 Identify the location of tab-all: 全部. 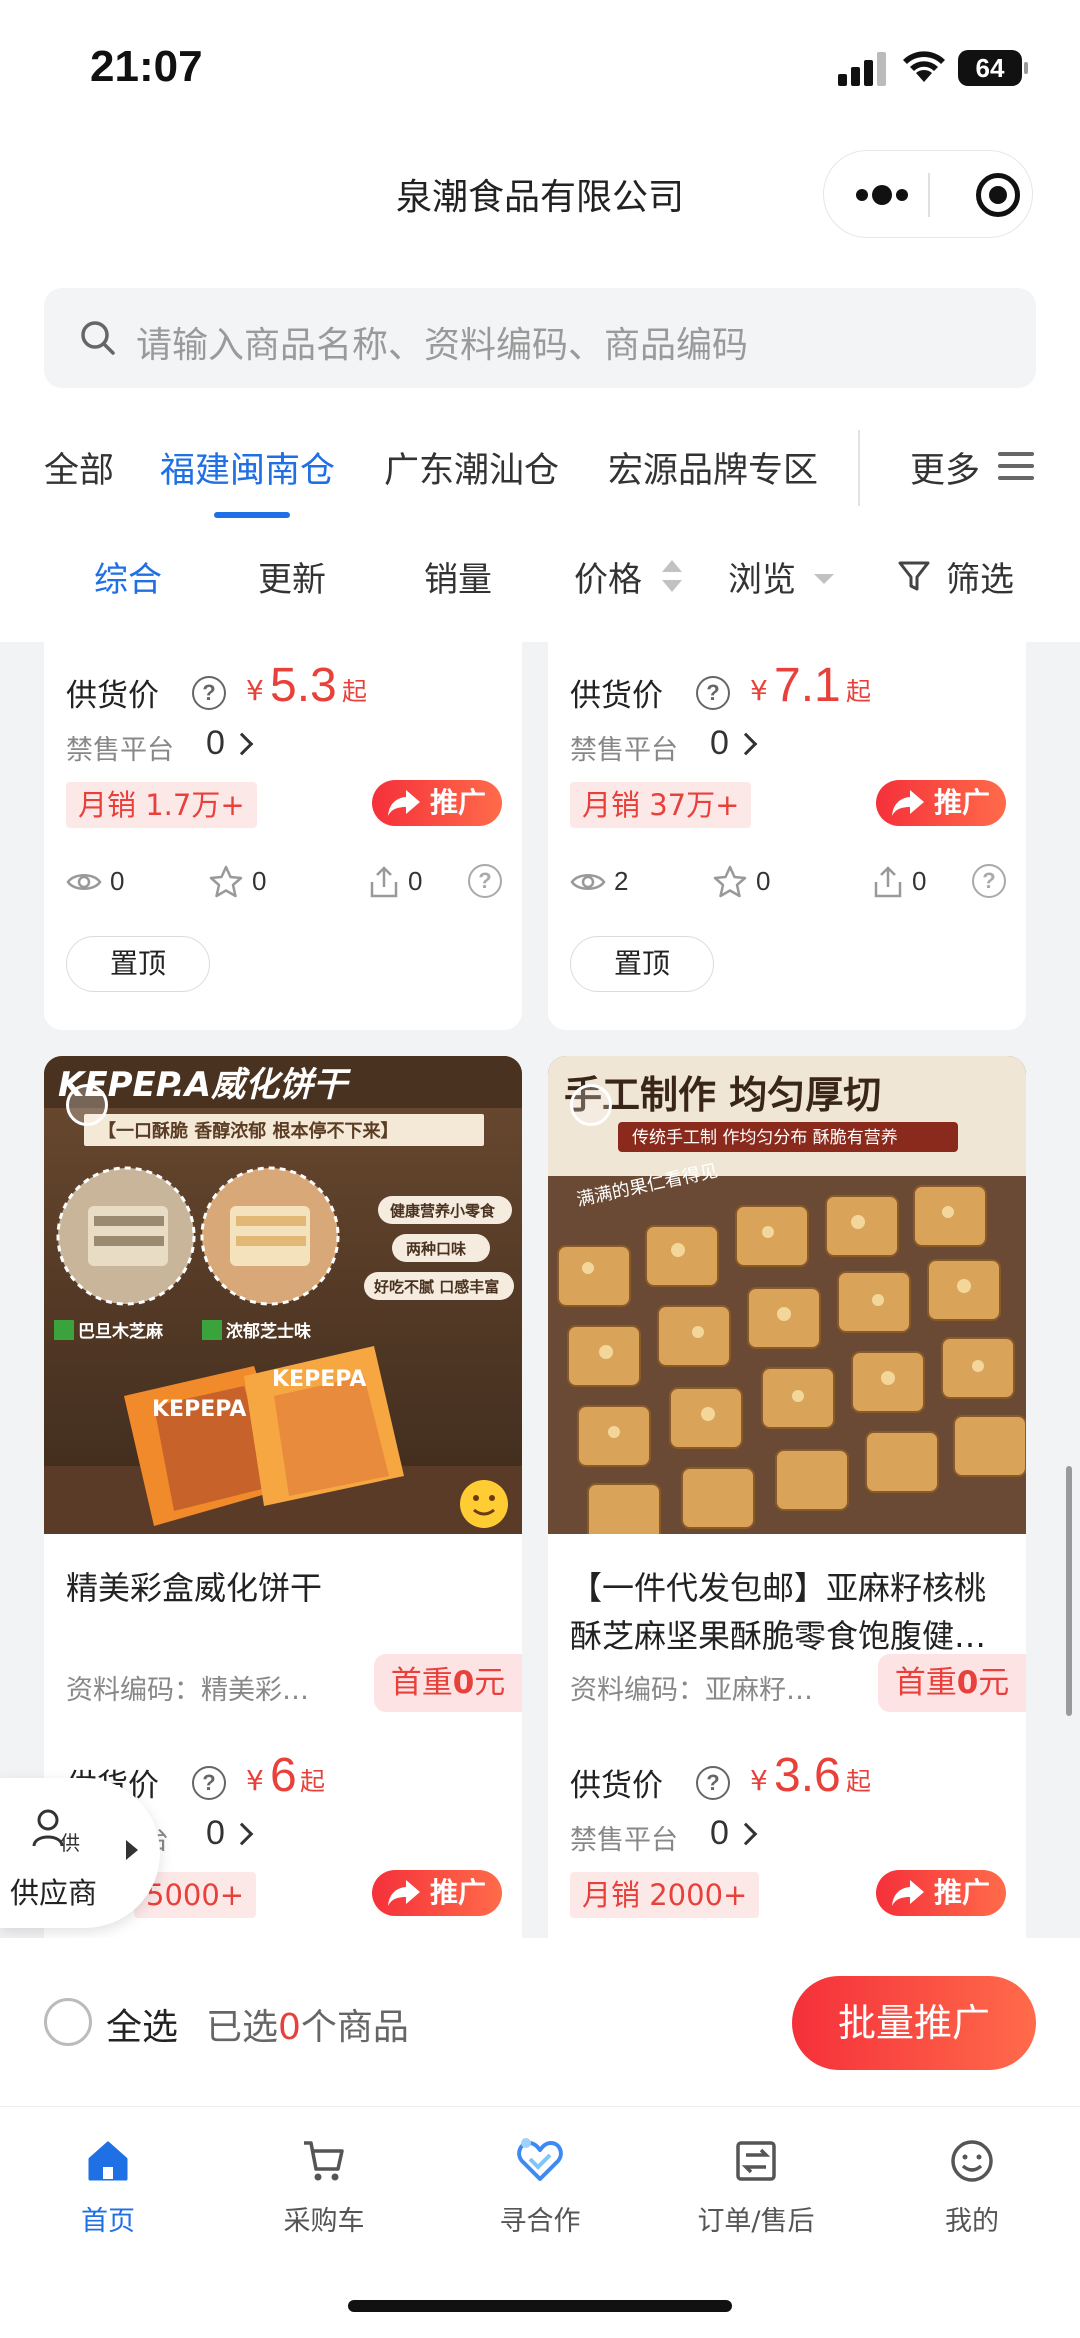
(79, 467).